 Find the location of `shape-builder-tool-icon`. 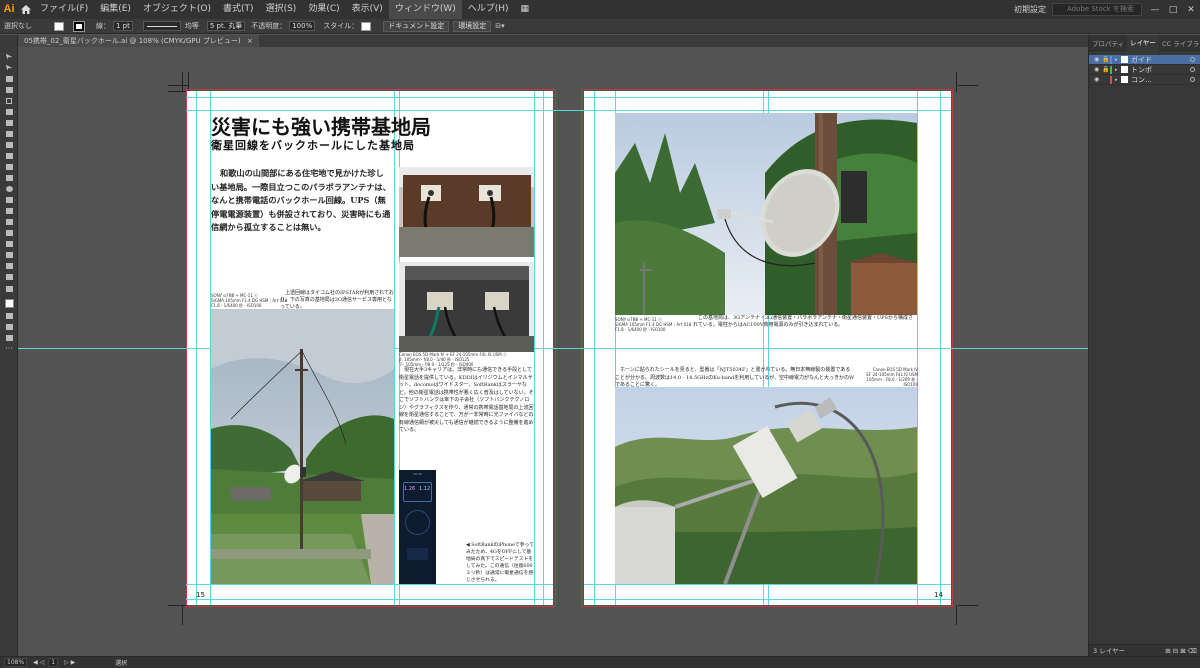

shape-builder-tool-icon is located at coordinates (9, 188).